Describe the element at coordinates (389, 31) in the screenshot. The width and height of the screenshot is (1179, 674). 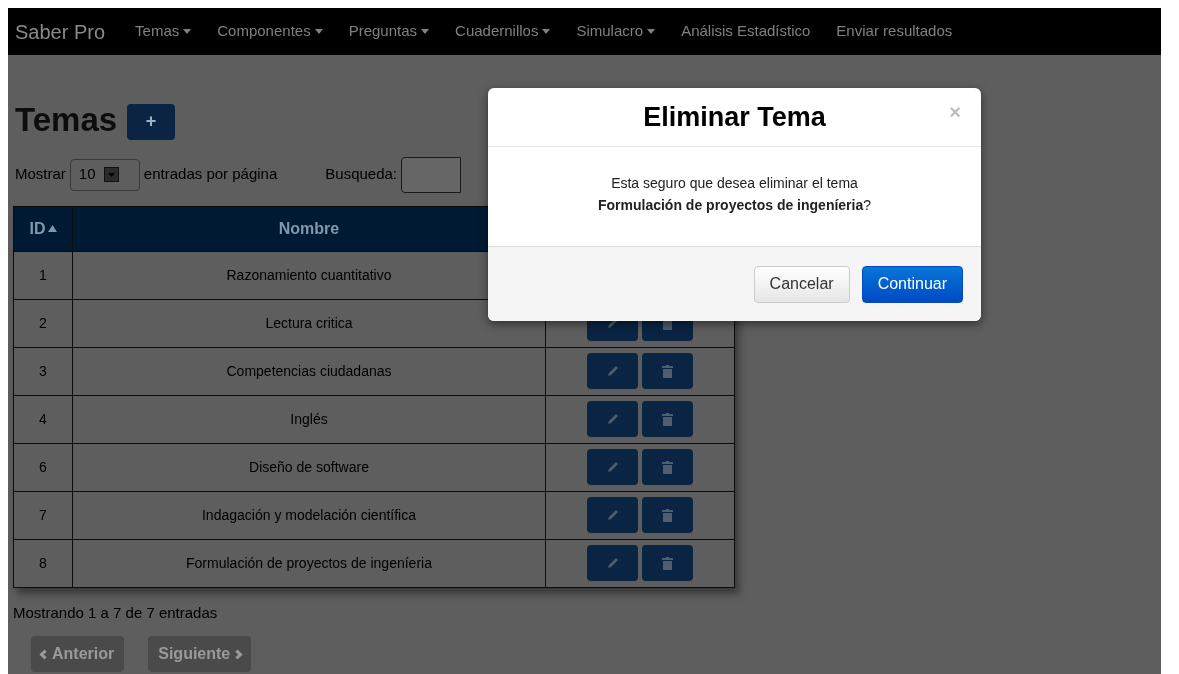
I see `nav-menu-item: Preguntas` at that location.